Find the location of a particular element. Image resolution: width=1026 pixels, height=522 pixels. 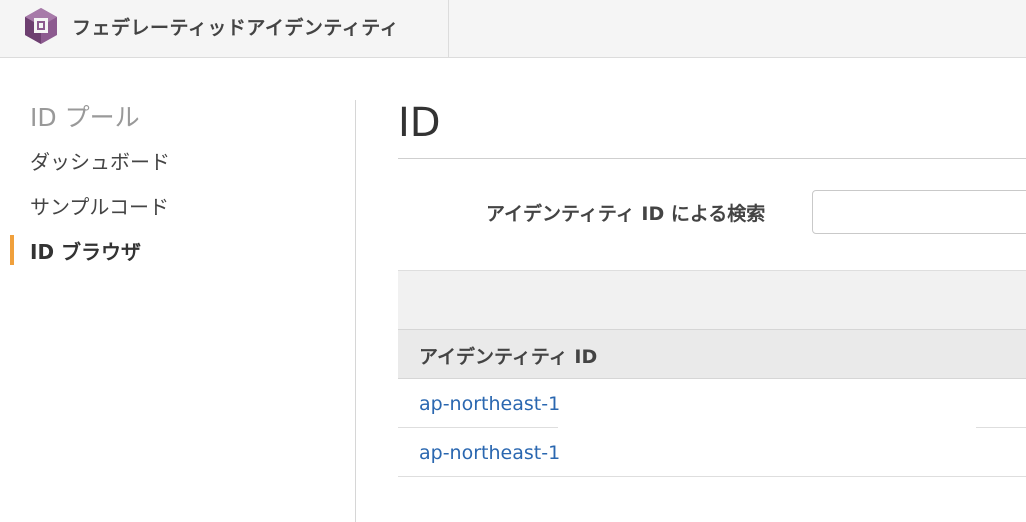

page-title: ID is located at coordinates (419, 123).